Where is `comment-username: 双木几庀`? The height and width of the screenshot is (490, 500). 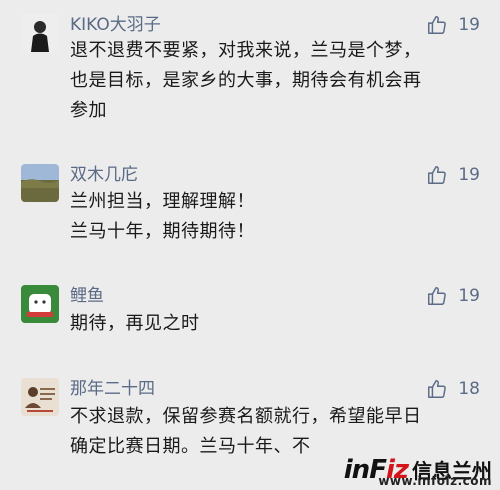
comment-username: 双木几庀 is located at coordinates (104, 175).